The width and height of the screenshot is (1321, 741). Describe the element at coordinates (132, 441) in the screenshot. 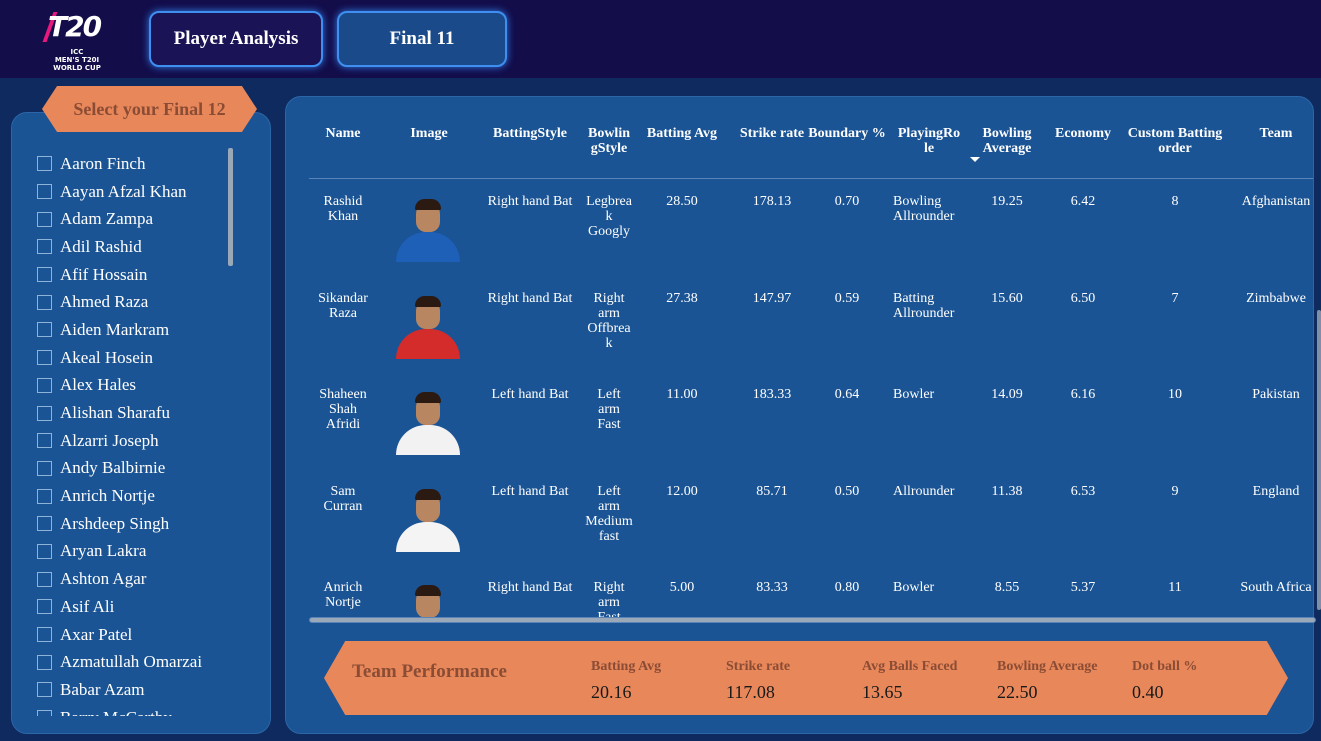

I see `player-option: Alzarri Joseph` at that location.